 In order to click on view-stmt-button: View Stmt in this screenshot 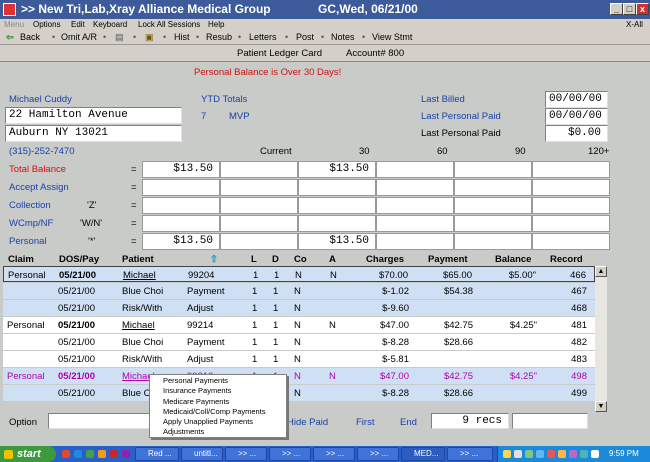, I will do `click(392, 37)`.